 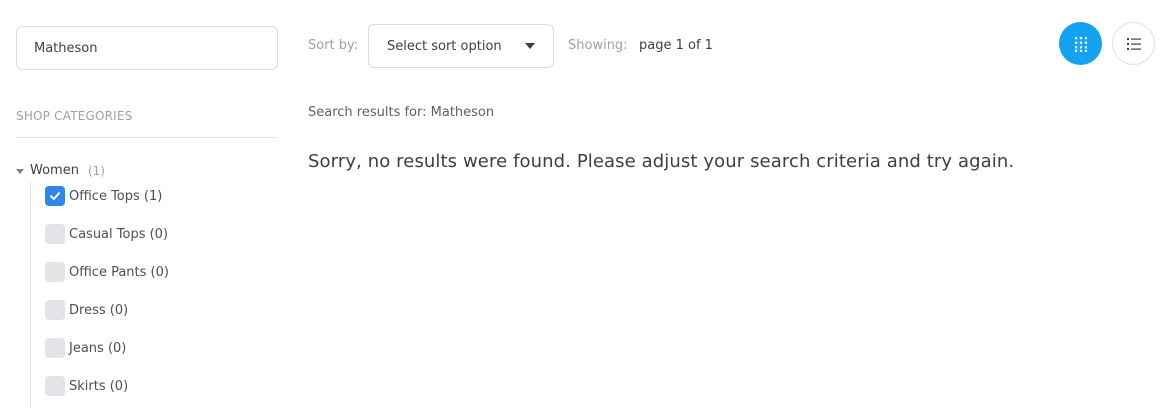 I want to click on check-icon, so click(x=55, y=196).